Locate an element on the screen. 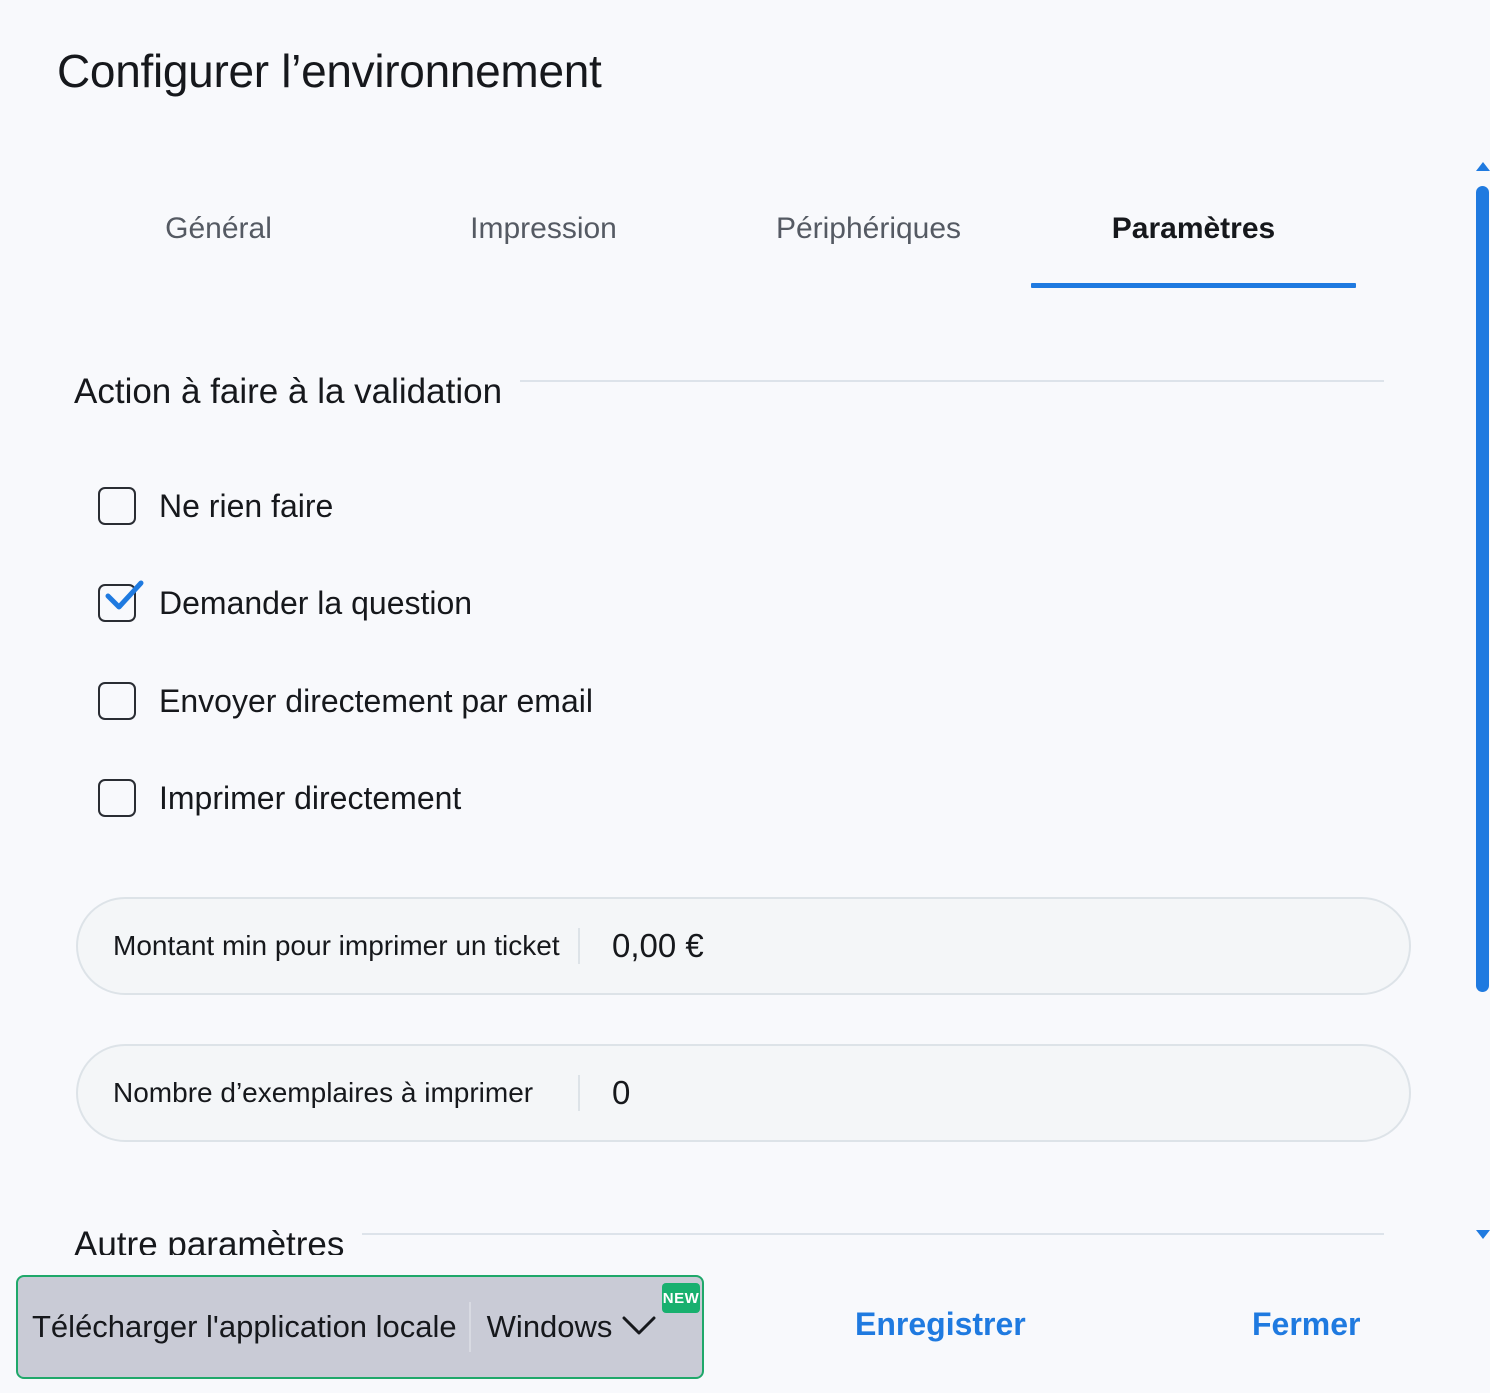 The width and height of the screenshot is (1490, 1393). copies-field: Nombre d’exemplaires à imprimer is located at coordinates (743, 1093).